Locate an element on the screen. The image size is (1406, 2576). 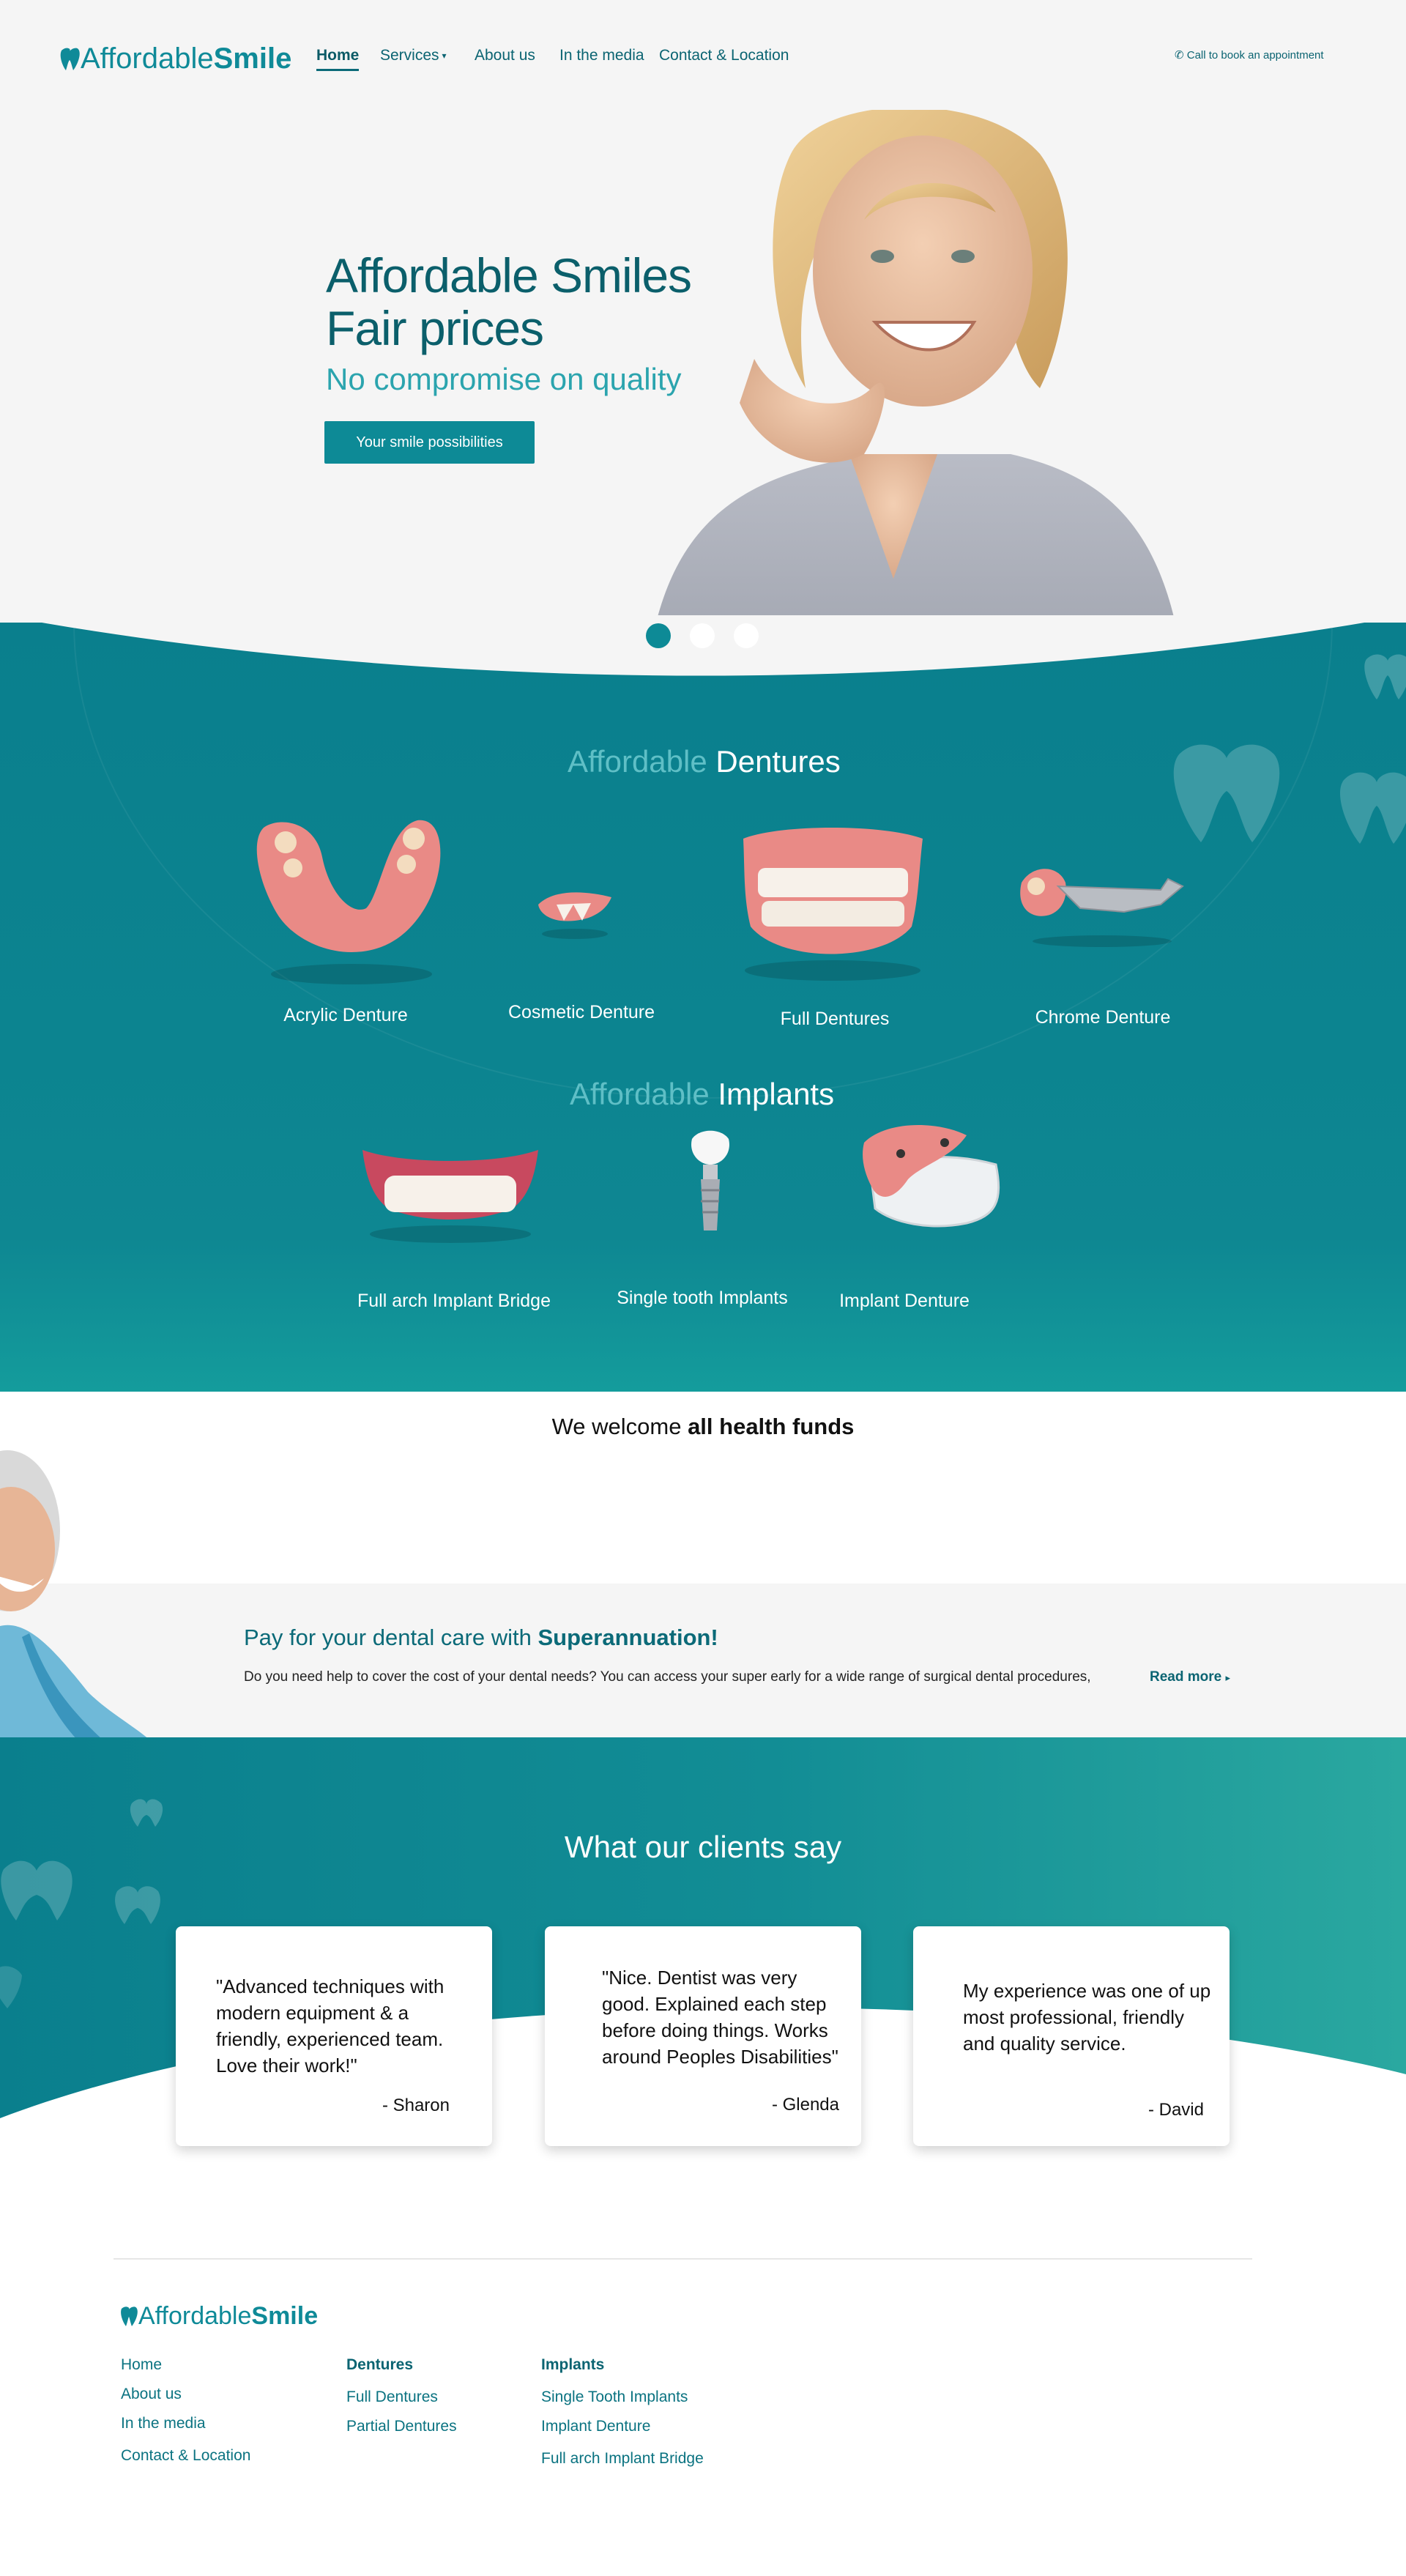
implants-title-strong: Implants is located at coordinates (776, 1094).